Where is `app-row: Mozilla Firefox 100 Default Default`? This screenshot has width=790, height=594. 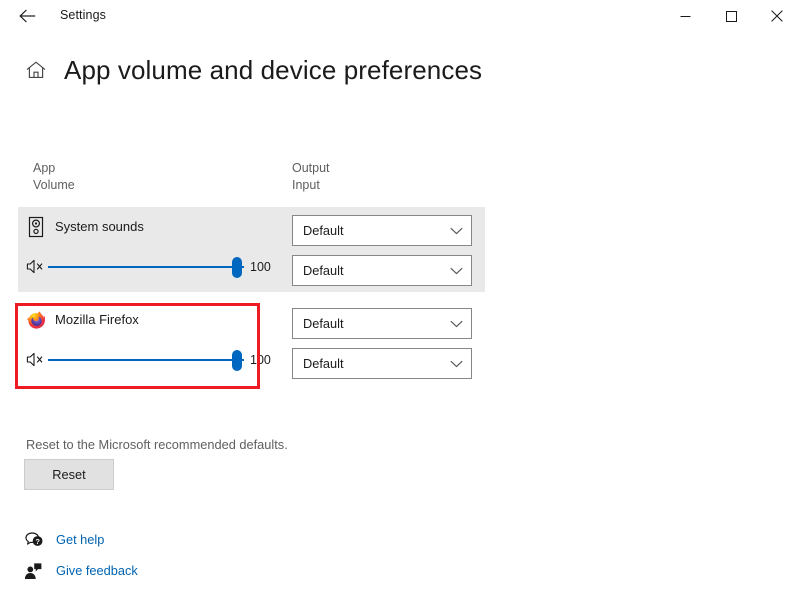 app-row: Mozilla Firefox 100 Default Default is located at coordinates (395, 340).